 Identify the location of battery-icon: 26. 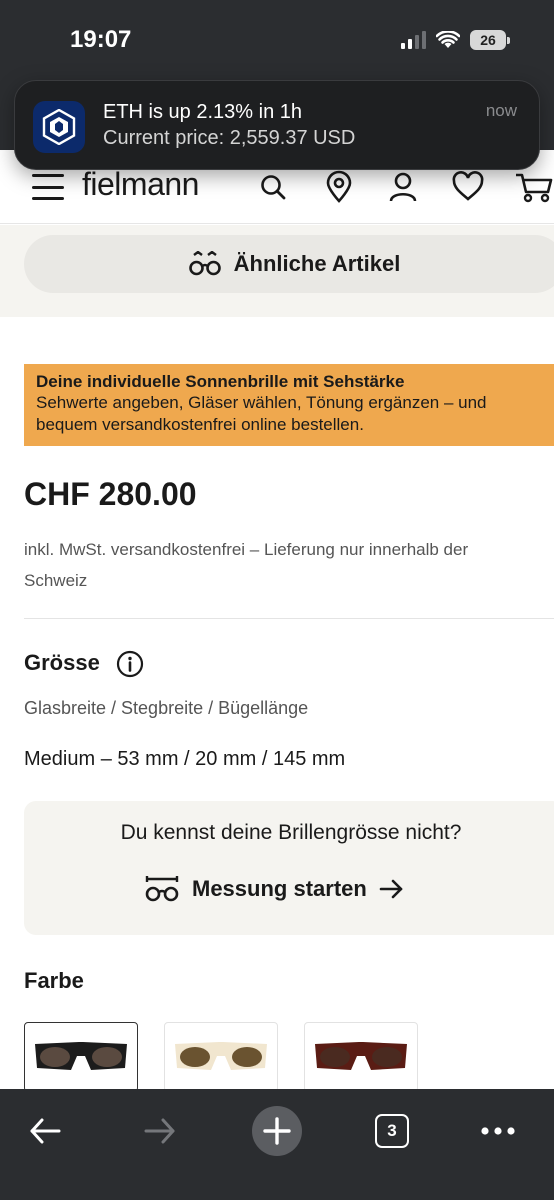
(490, 40).